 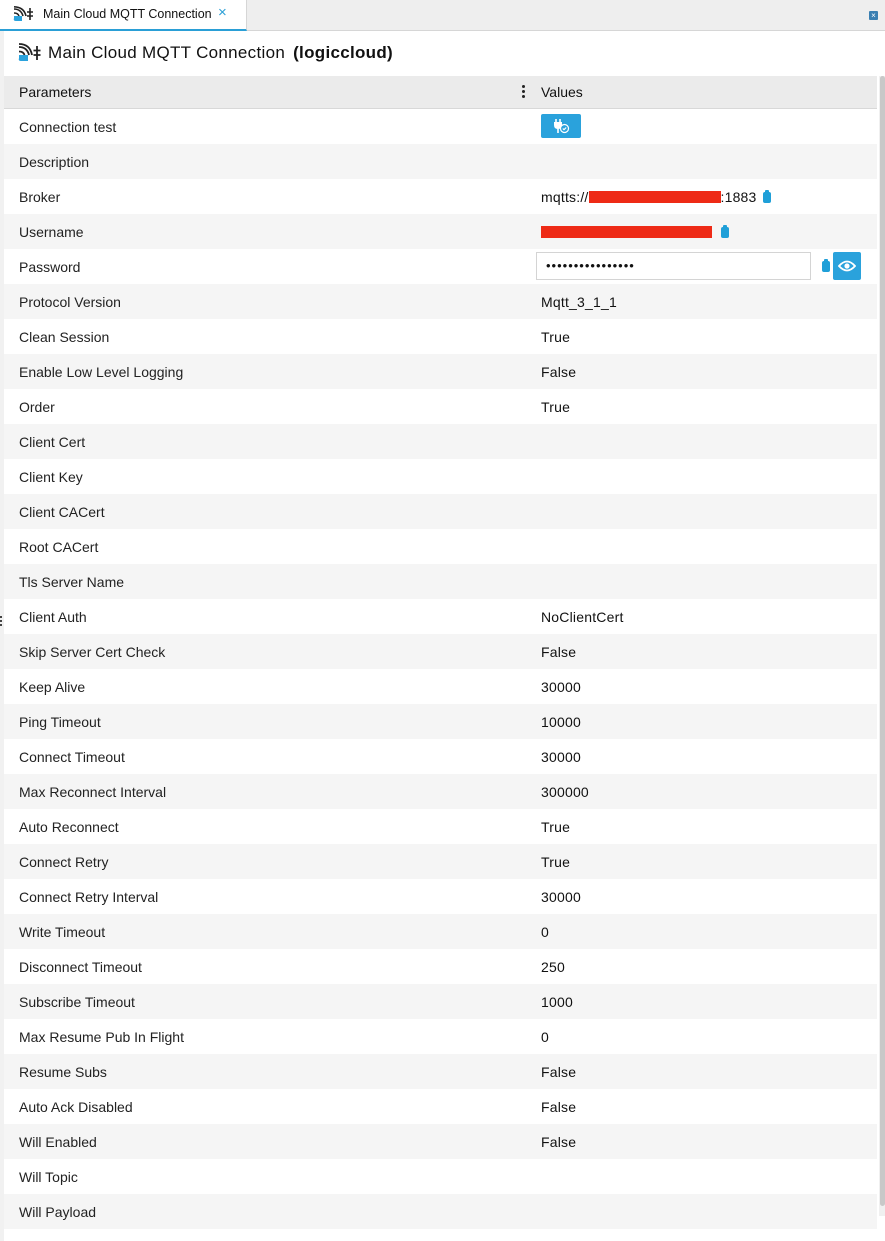 I want to click on panel-close-icon: ×, so click(x=873, y=15).